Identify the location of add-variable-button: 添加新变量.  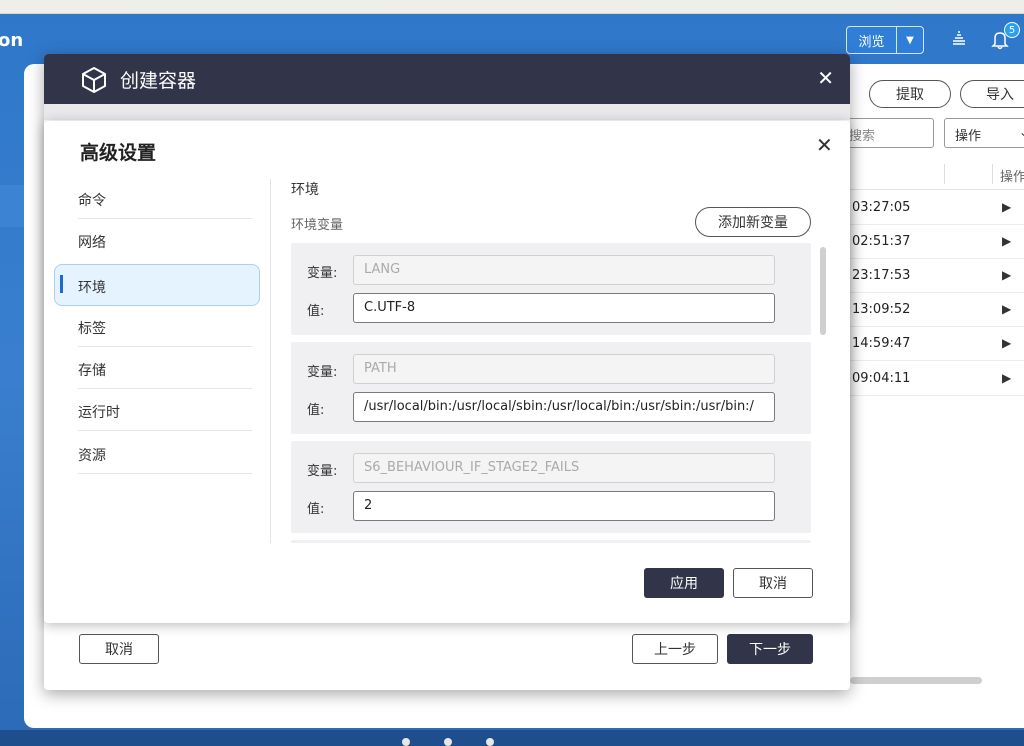
(753, 222).